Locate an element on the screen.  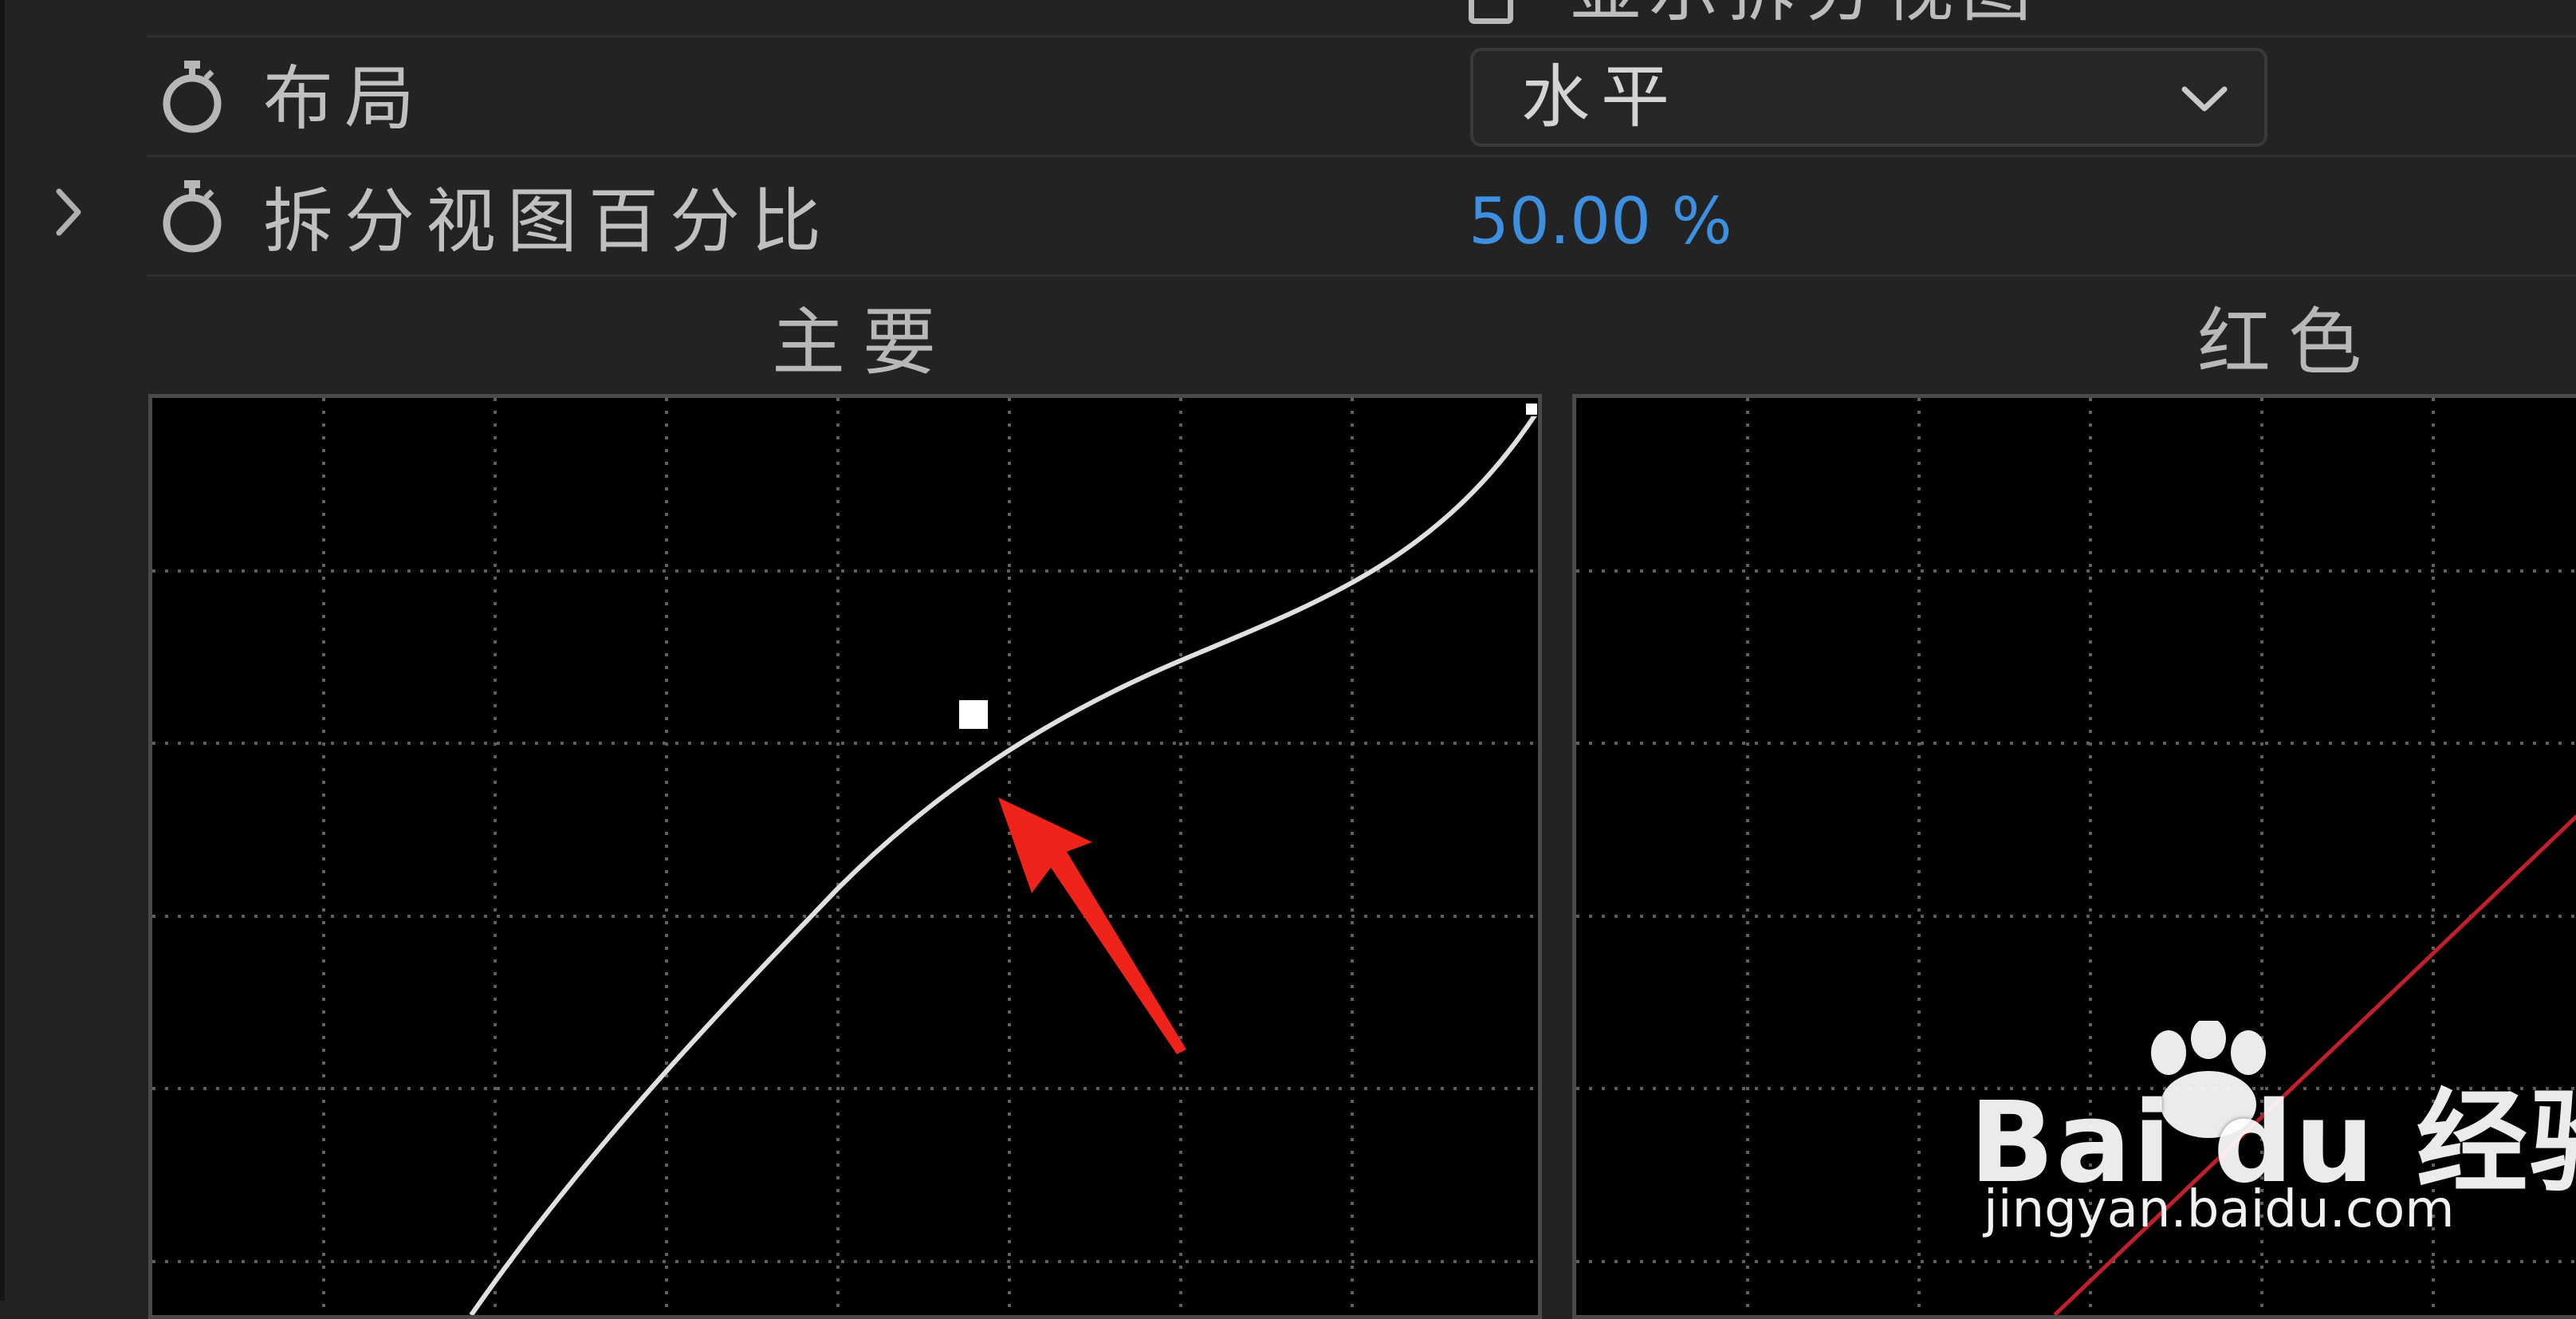
chevron-down-icon is located at coordinates (2204, 99).